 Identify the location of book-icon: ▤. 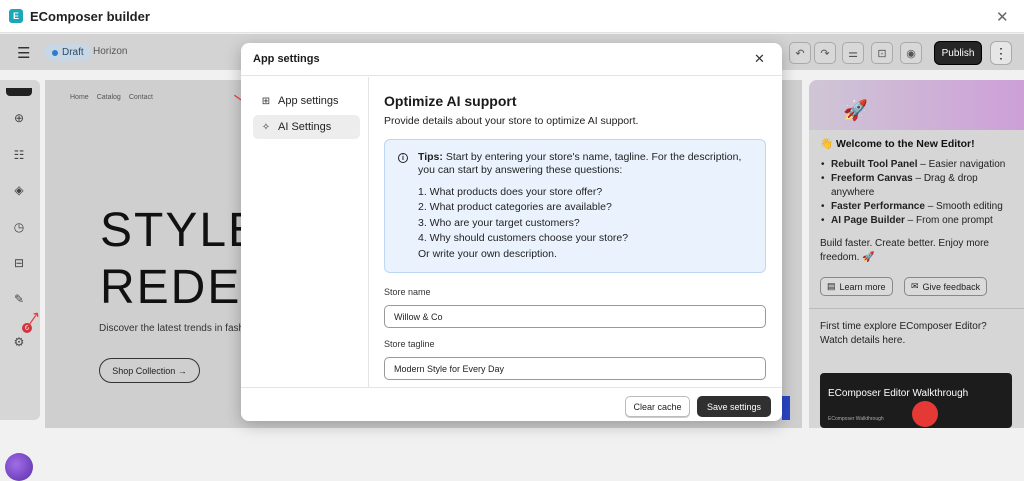
(831, 286).